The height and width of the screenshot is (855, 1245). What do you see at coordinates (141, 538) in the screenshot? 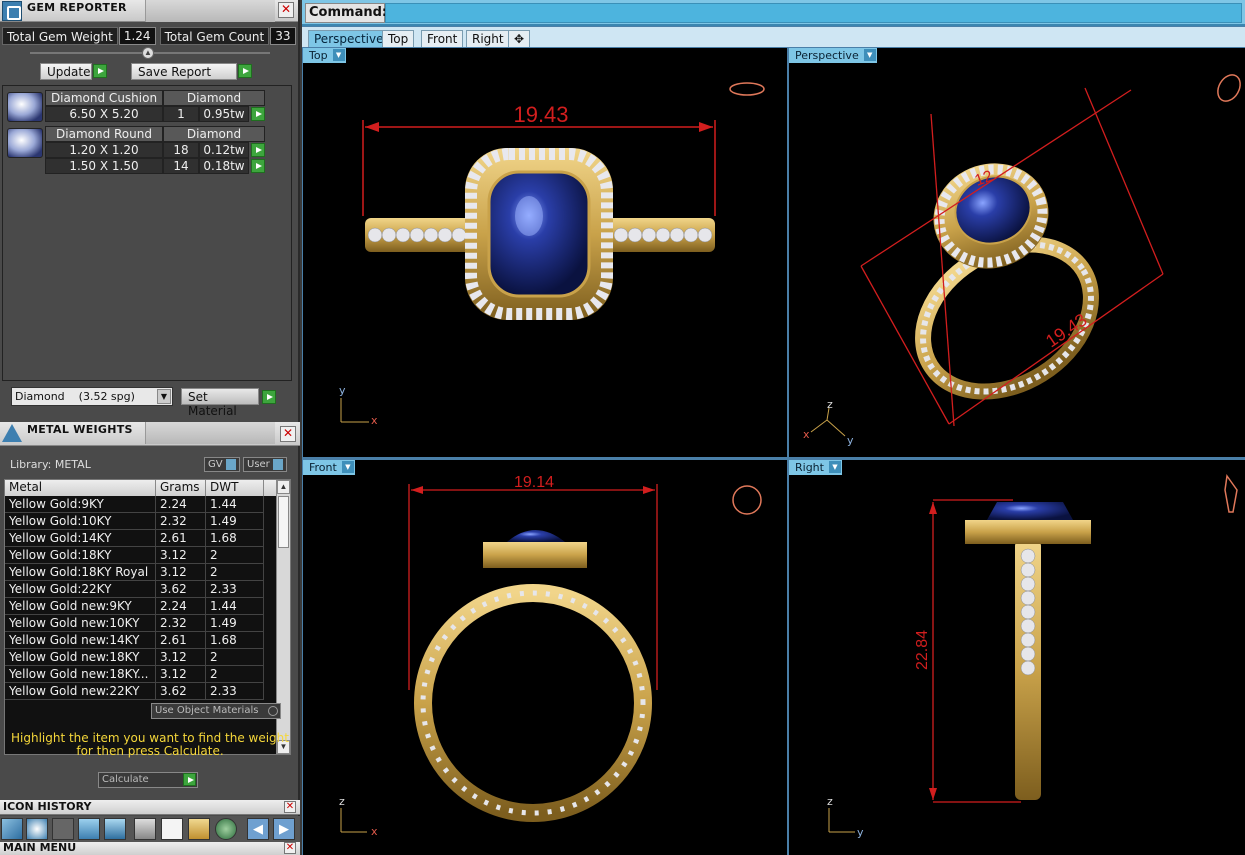
I see `table-row: Yellow Gold:14KY 2.61 1.68` at bounding box center [141, 538].